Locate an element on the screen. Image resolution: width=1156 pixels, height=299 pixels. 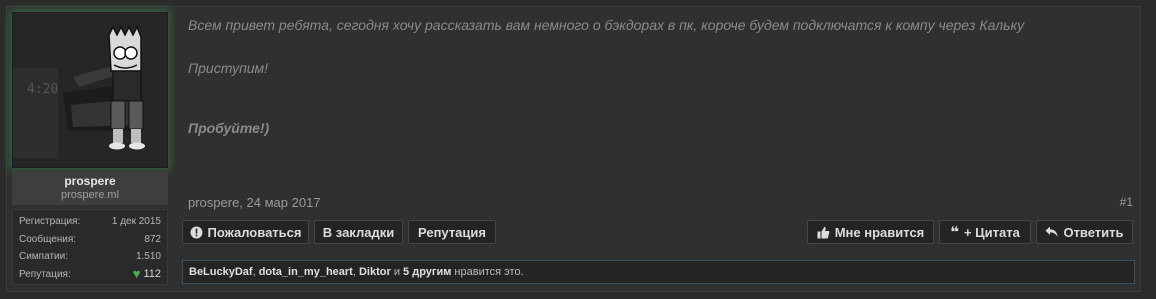
reply-label: Ответить is located at coordinates (1093, 232).